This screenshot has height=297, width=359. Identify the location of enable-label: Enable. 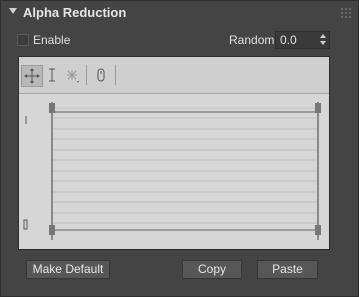
(52, 40).